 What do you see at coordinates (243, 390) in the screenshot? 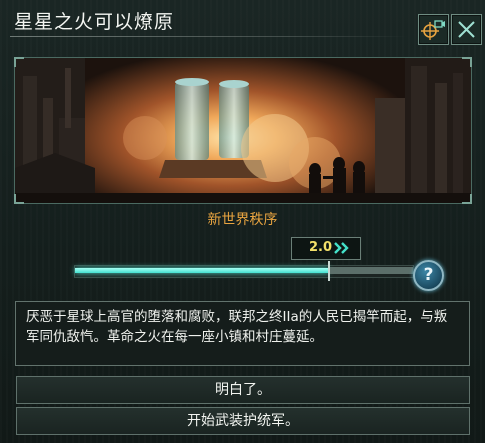
I see `choice-acknowledge-button: 明白了。` at bounding box center [243, 390].